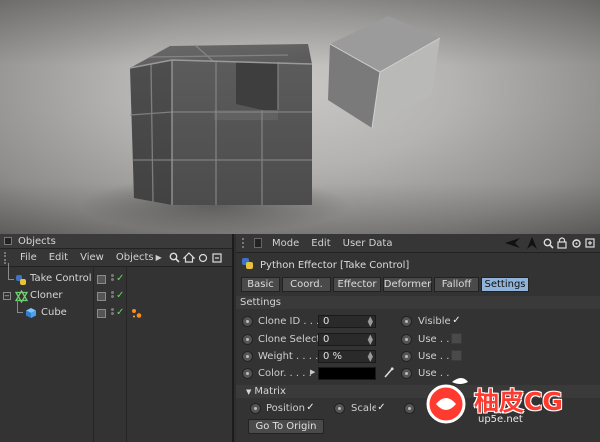  Describe the element at coordinates (270, 391) in the screenshot. I see `matrix-title-text: Matrix` at that location.